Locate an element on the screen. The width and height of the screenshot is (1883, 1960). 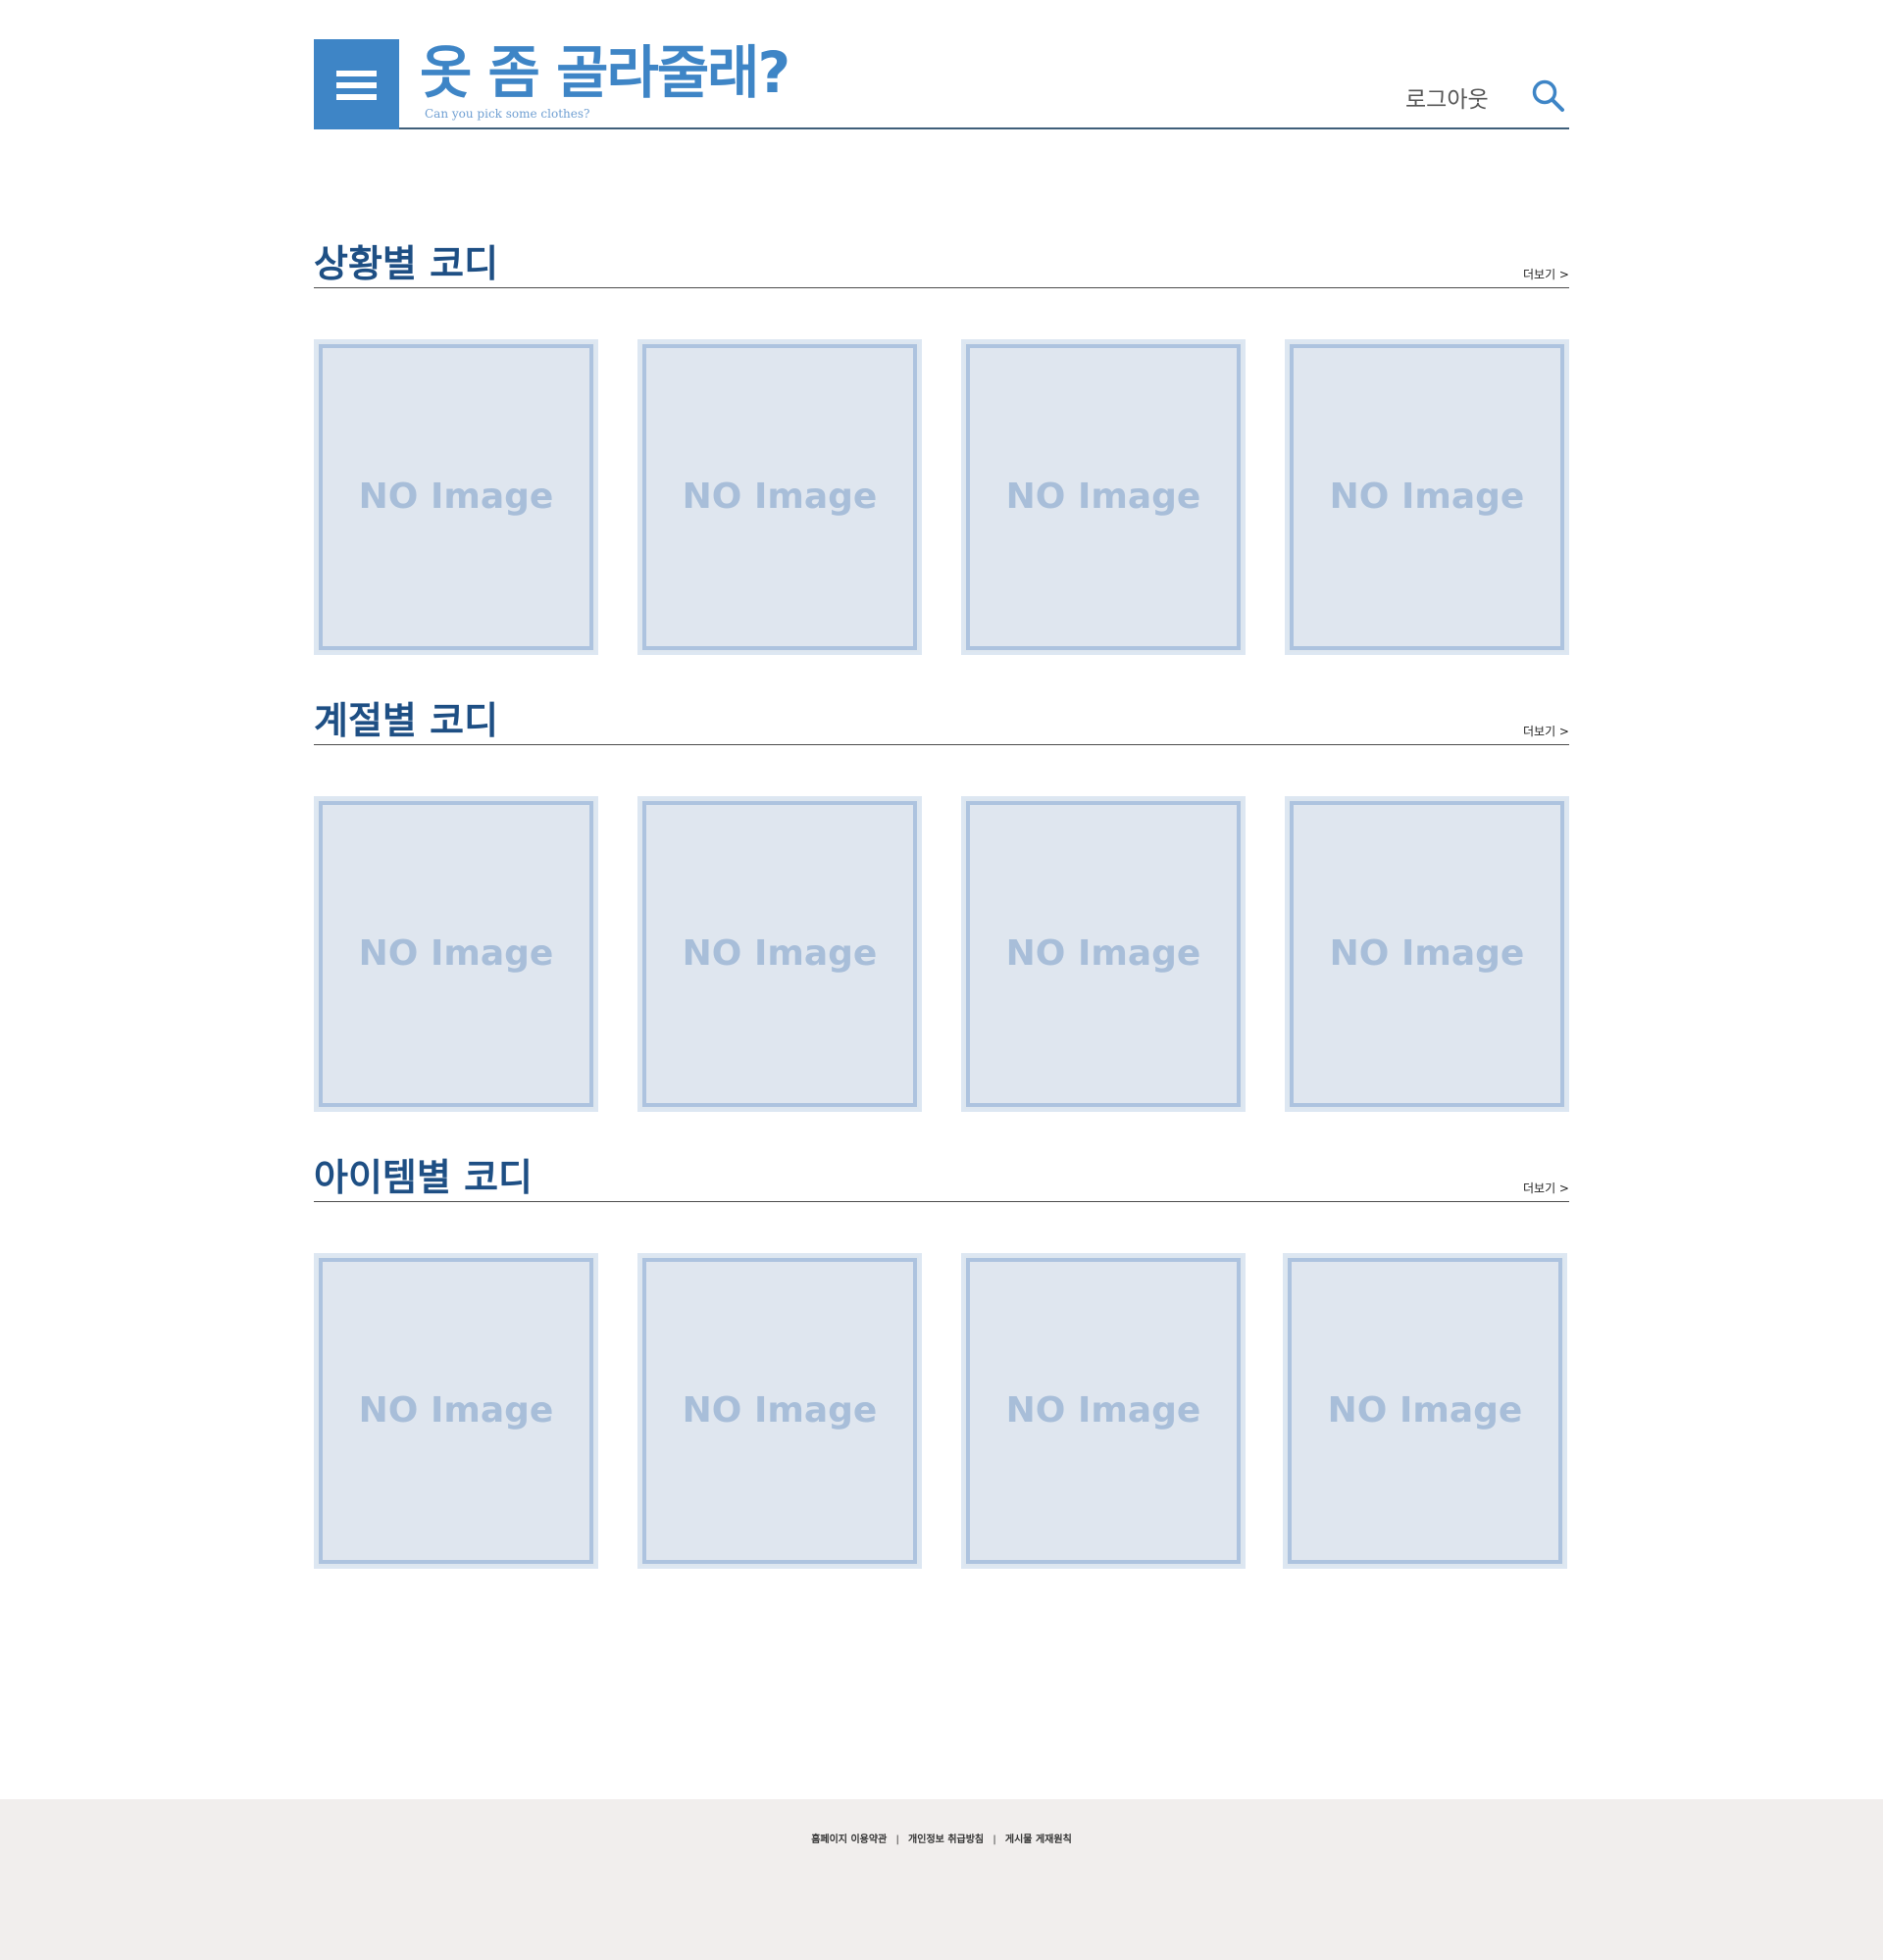
section-header: 아이템별 코디 더보기 > is located at coordinates (941, 1179).